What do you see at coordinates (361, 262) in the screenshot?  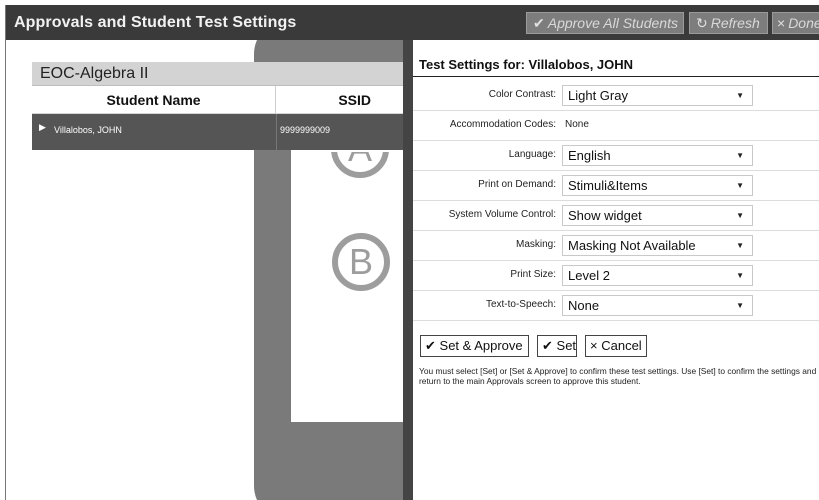 I see `answer-bubble-b: B` at bounding box center [361, 262].